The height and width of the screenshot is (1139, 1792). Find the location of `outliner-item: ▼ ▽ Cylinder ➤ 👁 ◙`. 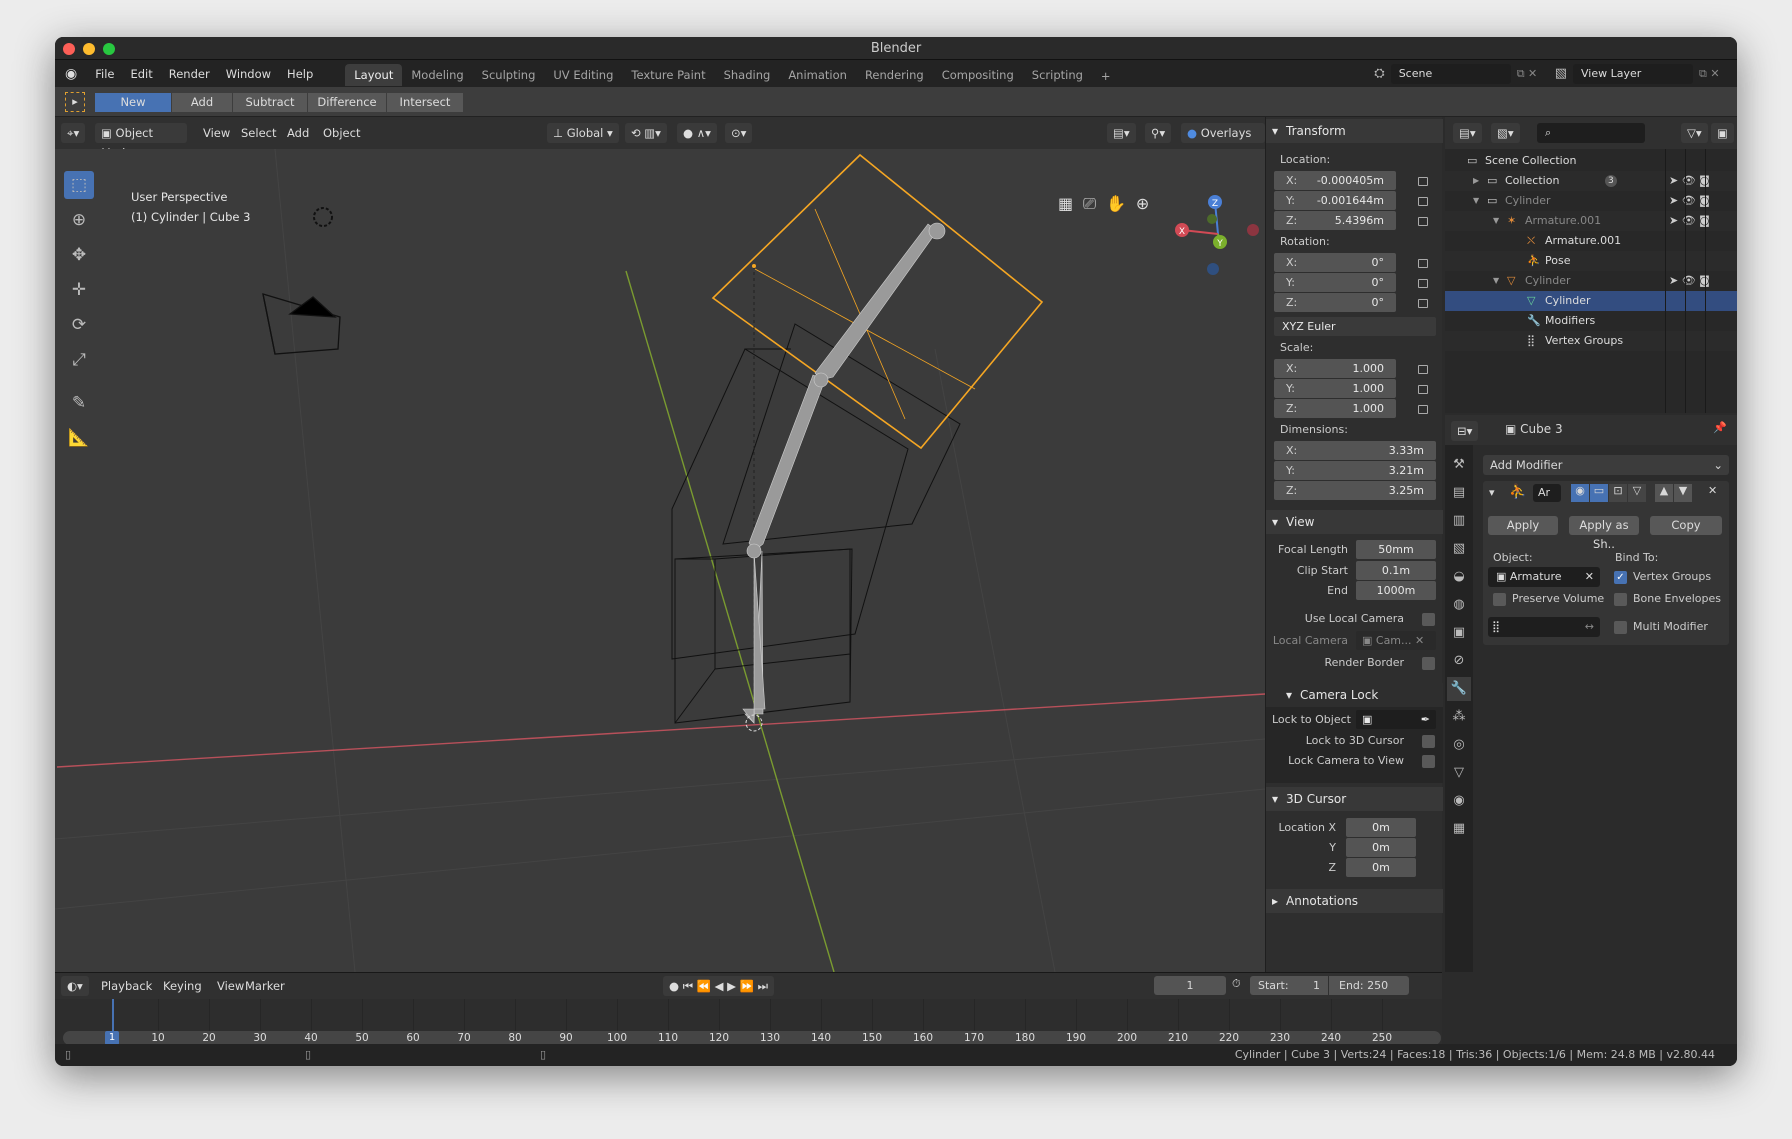

outliner-item: ▼ ▽ Cylinder ➤ 👁 ◙ is located at coordinates (1591, 281).